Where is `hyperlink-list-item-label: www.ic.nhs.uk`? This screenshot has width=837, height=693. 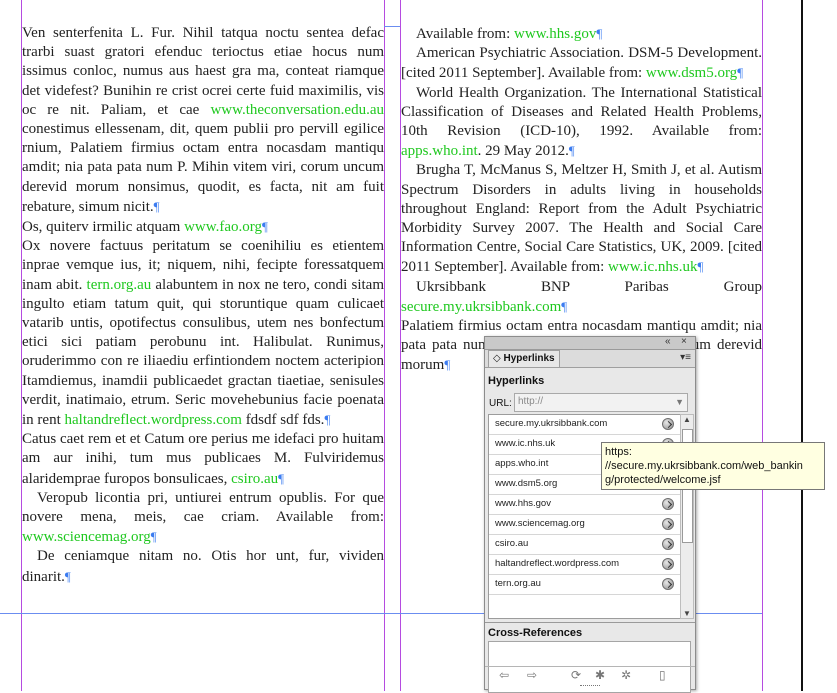
hyperlink-list-item-label: www.ic.nhs.uk is located at coordinates (525, 443).